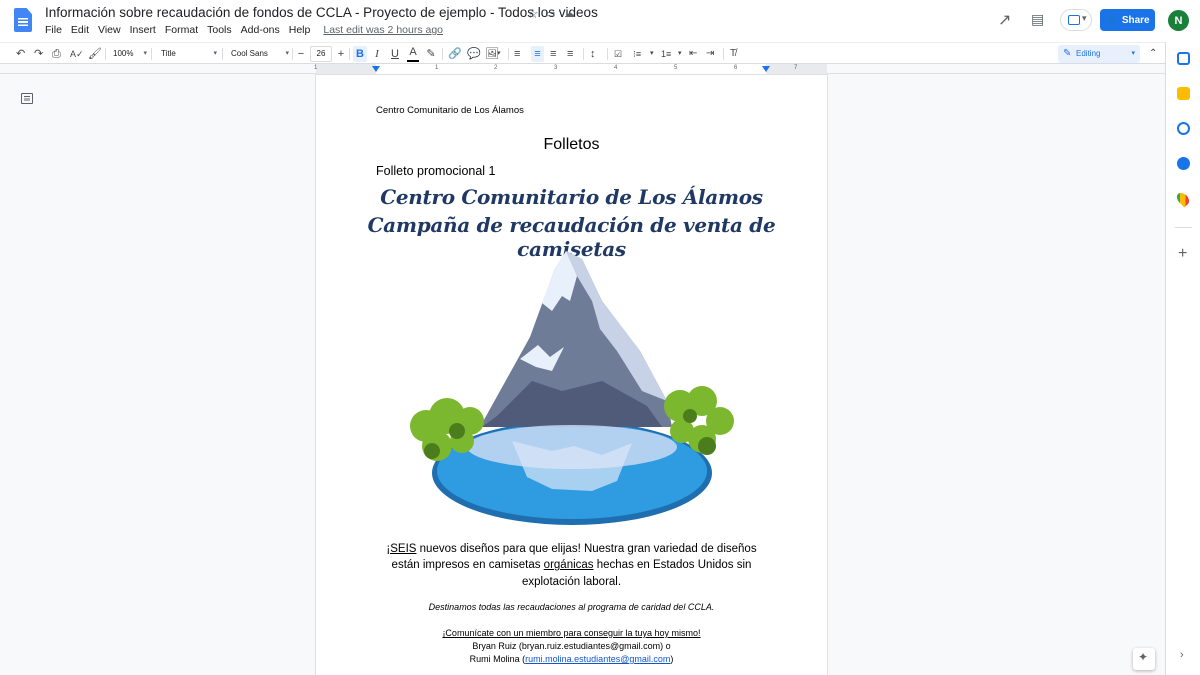 Image resolution: width=1200 pixels, height=675 pixels. What do you see at coordinates (597, 659) in the screenshot?
I see `contact-email-link: rumi.molina.estudiantes@gmail.com` at bounding box center [597, 659].